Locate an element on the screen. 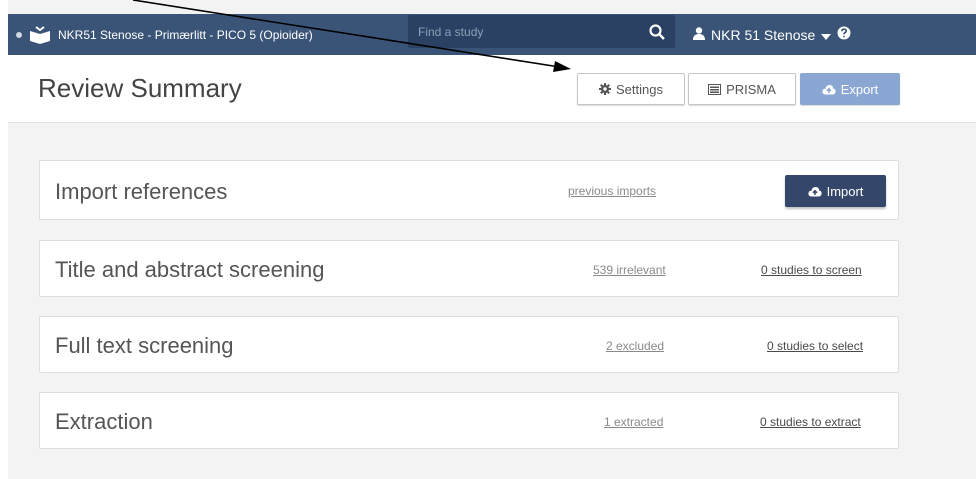 Image resolution: width=976 pixels, height=479 pixels. user-menu: NKR 51 Stenose is located at coordinates (775, 34).